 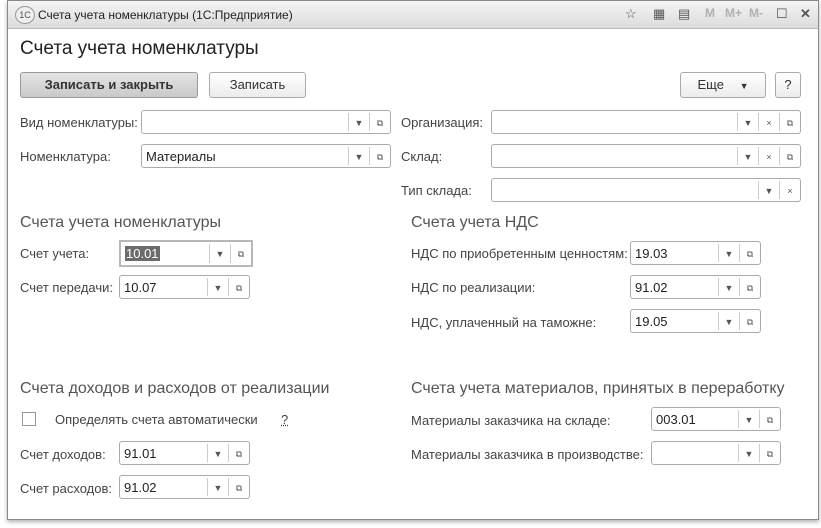 I want to click on memory-plus-button: M+, so click(x=733, y=13).